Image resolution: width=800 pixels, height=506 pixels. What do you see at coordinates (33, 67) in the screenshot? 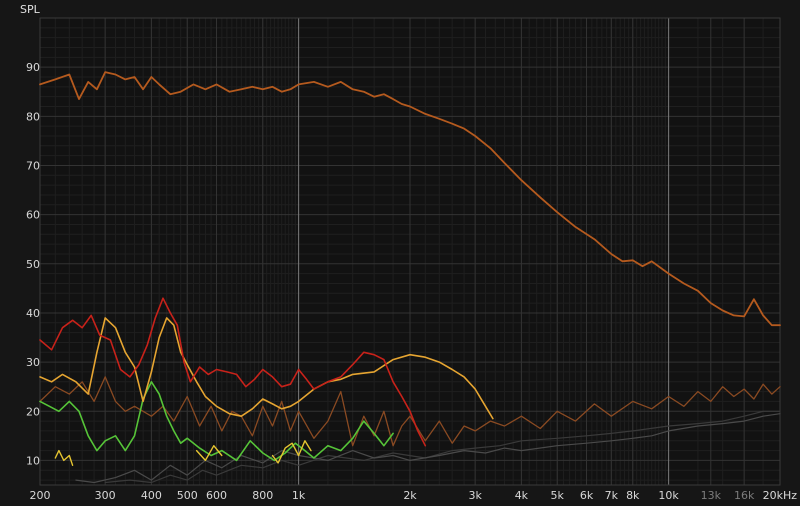
I see `y-tick-label: 90` at bounding box center [33, 67].